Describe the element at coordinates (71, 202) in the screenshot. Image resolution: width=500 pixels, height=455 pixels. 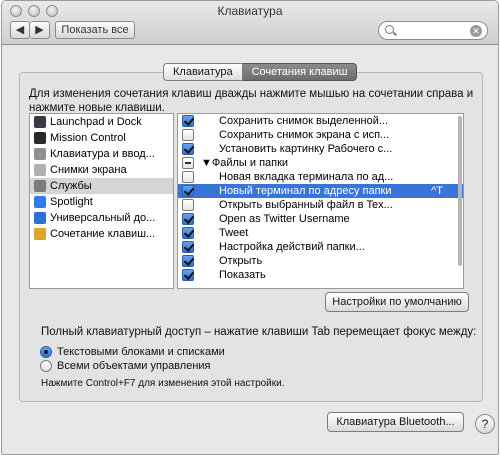
I see `category-label: Spotlight` at that location.